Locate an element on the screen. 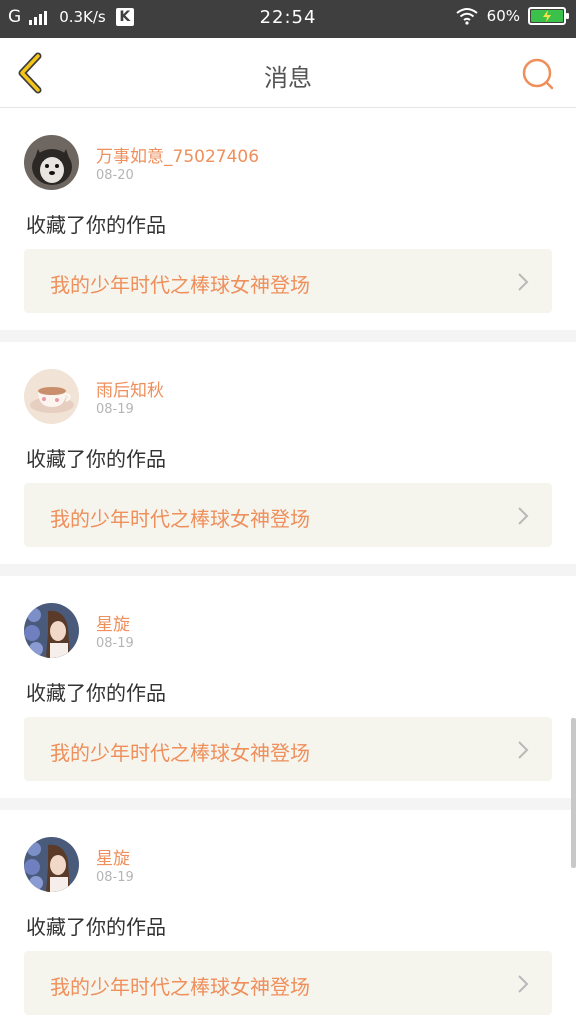 This screenshot has width=576, height=1032. header: 消息 is located at coordinates (288, 73).